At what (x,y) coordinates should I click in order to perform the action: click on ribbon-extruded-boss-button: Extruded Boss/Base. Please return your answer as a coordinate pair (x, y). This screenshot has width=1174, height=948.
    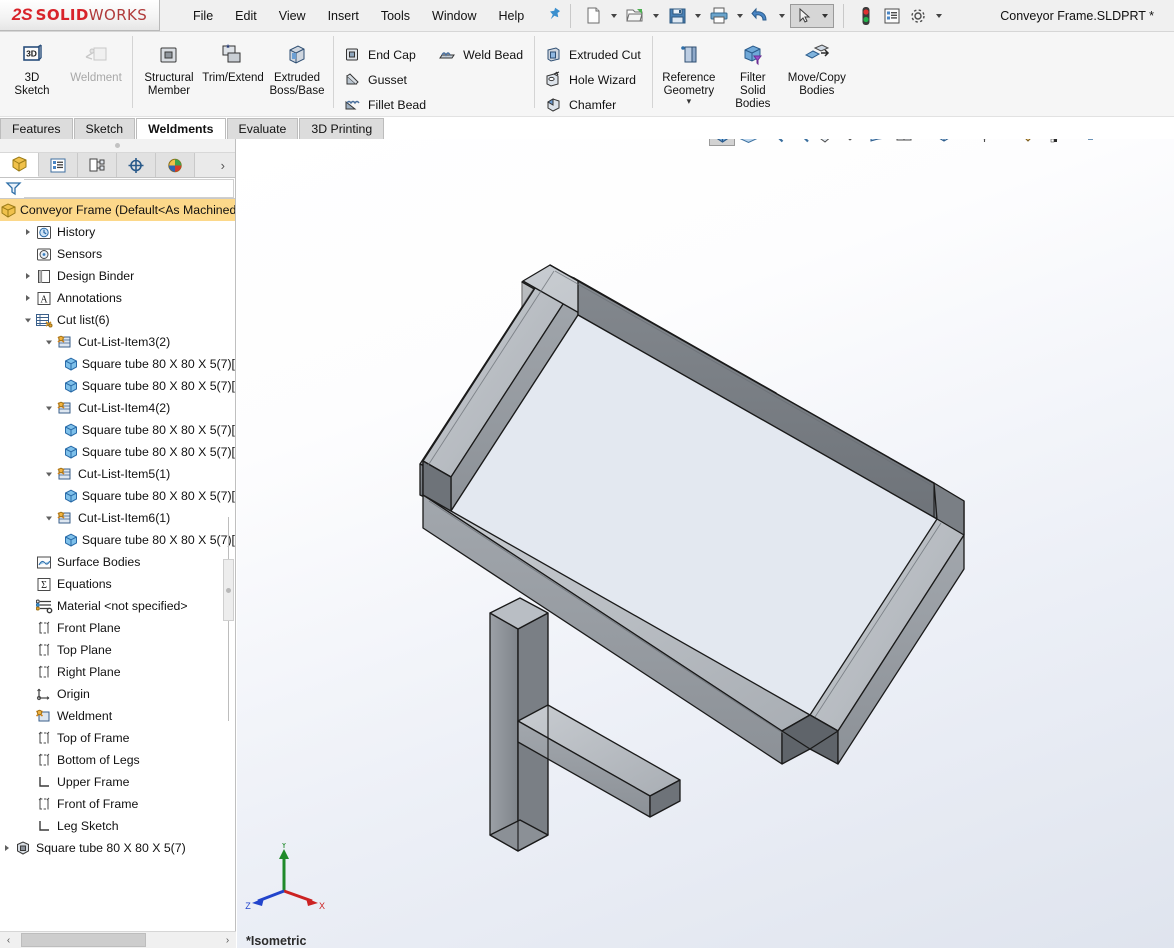
    Looking at the image, I should click on (297, 67).